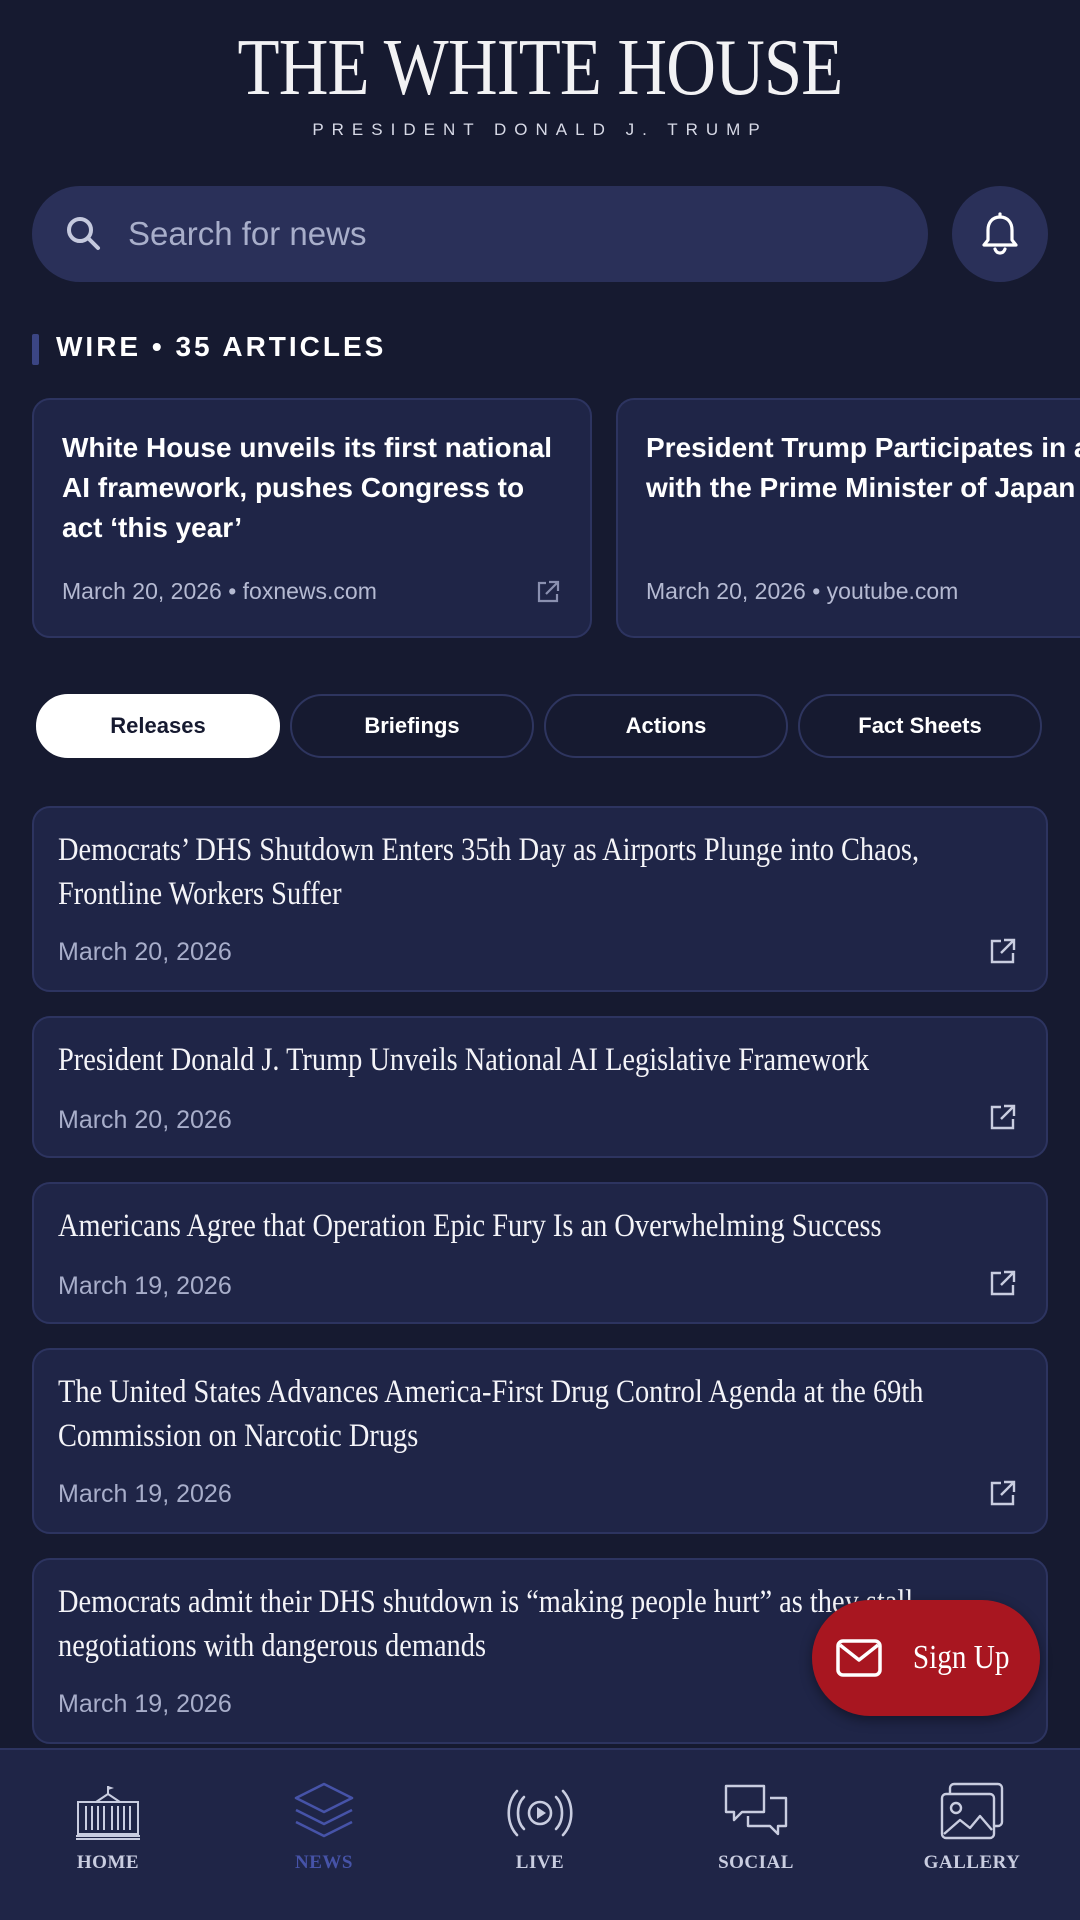 This screenshot has height=1920, width=1080. Describe the element at coordinates (324, 1810) in the screenshot. I see `layers-icon` at that location.